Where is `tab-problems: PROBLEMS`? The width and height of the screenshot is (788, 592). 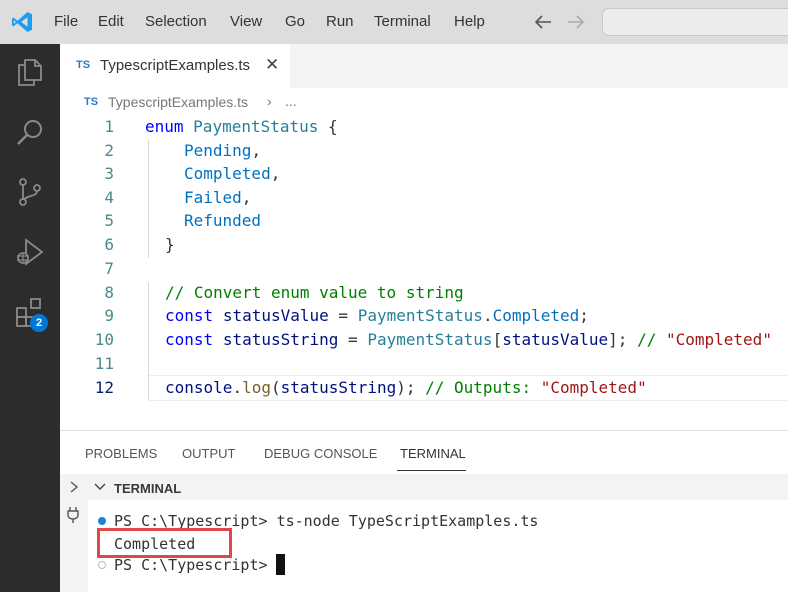
tab-problems: PROBLEMS is located at coordinates (121, 453).